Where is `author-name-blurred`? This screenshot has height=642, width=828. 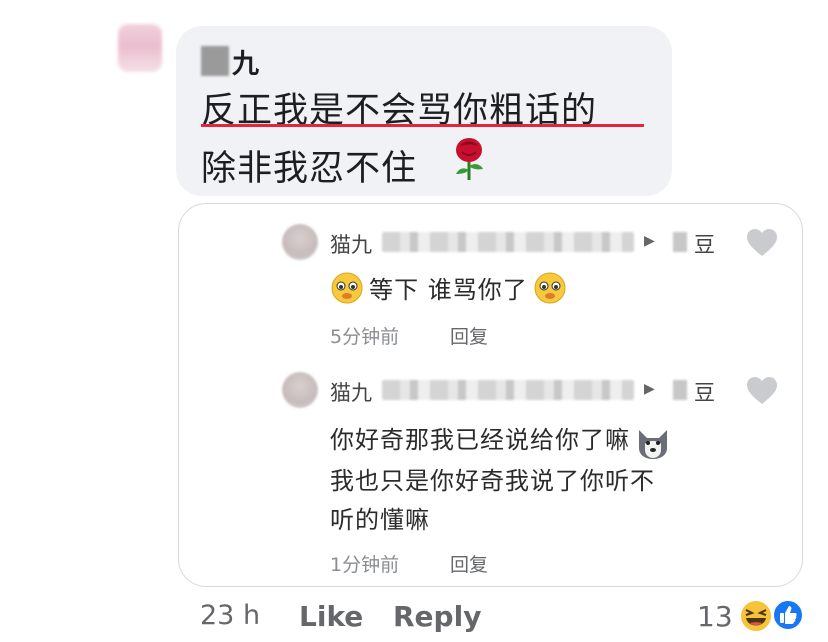 author-name-blurred is located at coordinates (215, 61).